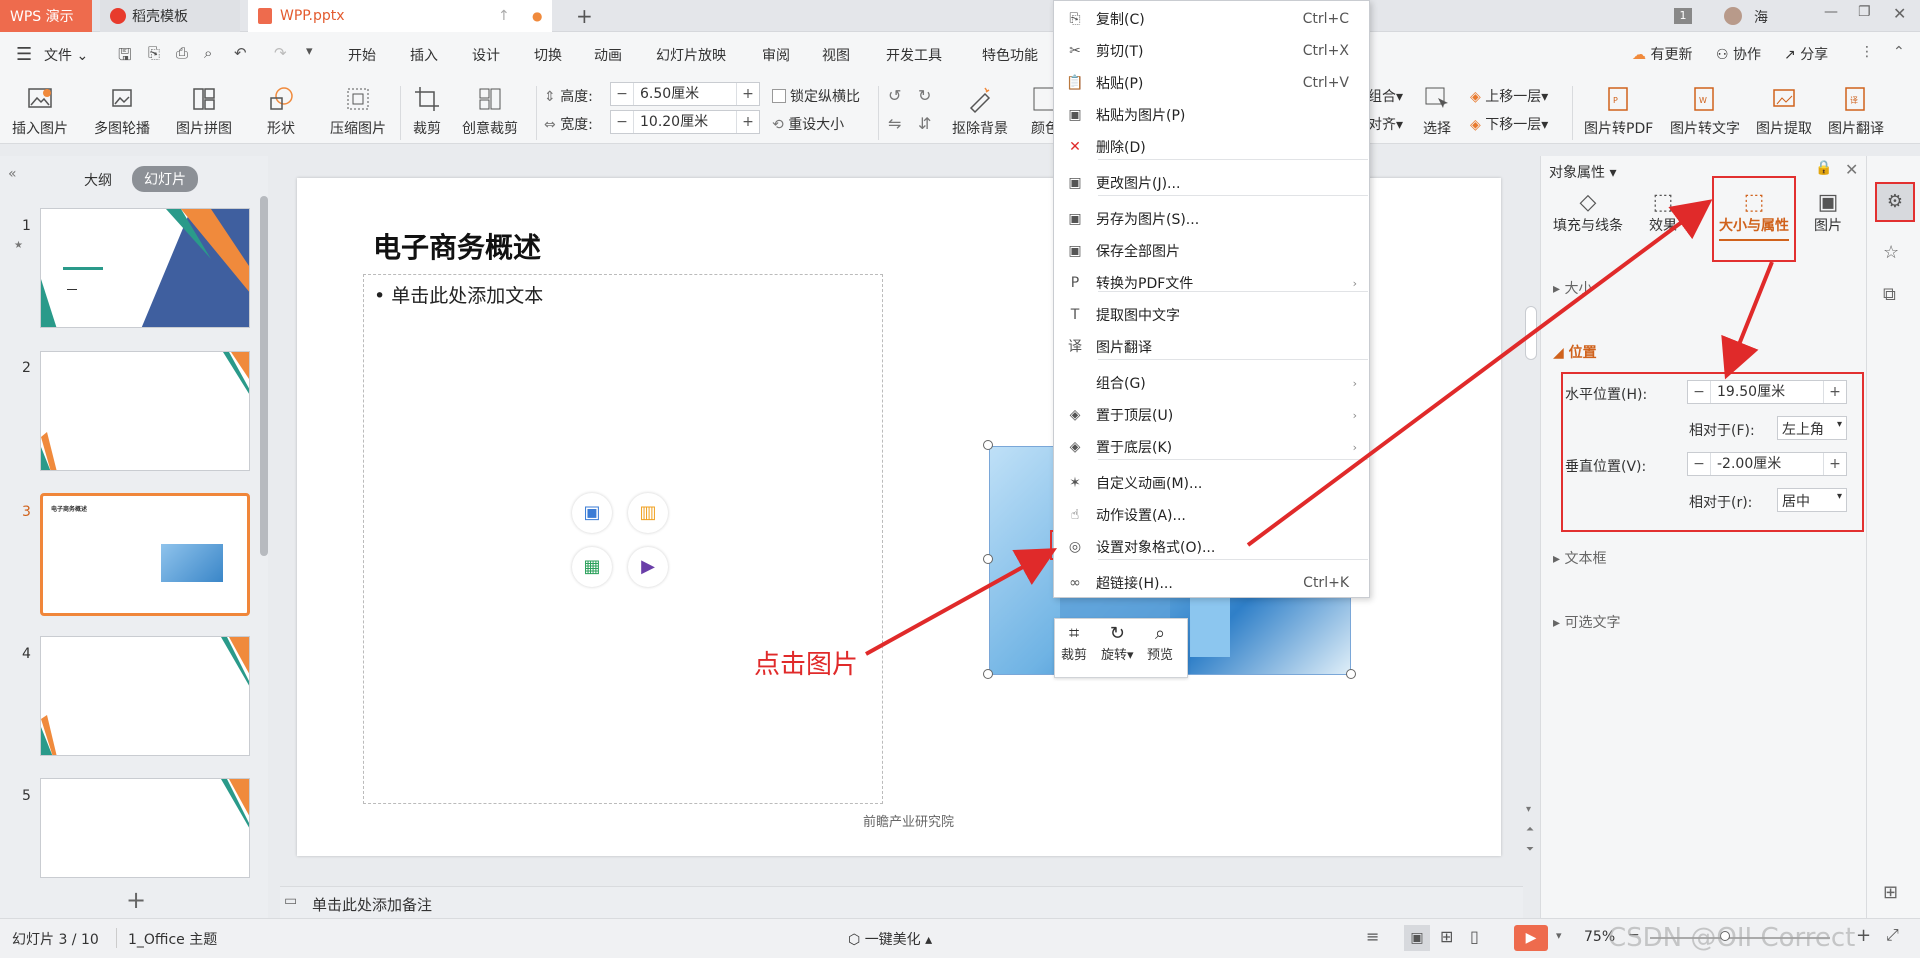  Describe the element at coordinates (1531, 333) in the screenshot. I see `scroll-thumb` at that location.